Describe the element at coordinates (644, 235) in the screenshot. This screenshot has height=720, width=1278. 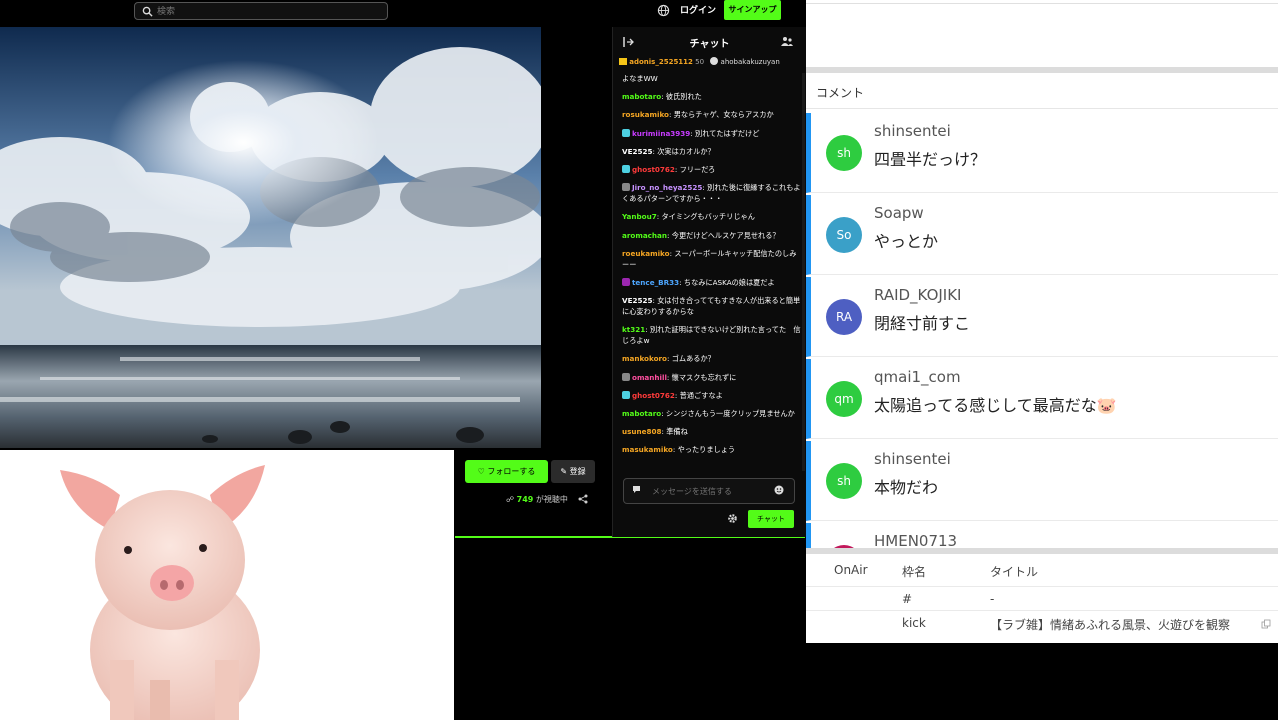
I see `chat-username: aromachan` at that location.